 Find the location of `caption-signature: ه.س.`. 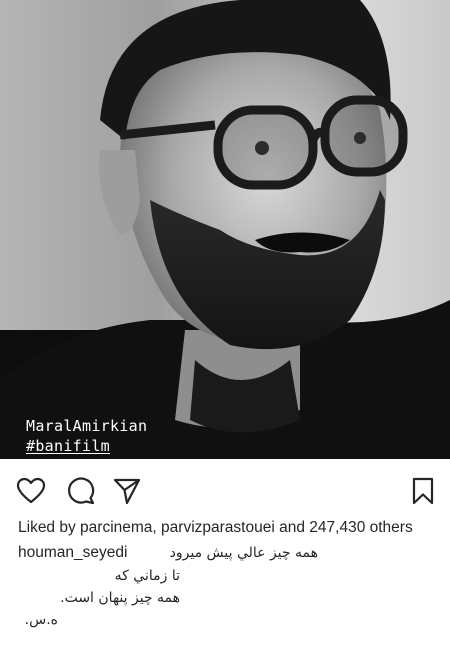

caption-signature: ه.س. is located at coordinates (41, 620).